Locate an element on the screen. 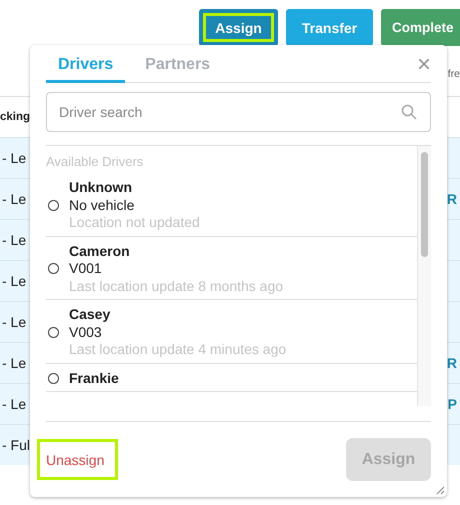 Image resolution: width=460 pixels, height=505 pixels. vehicle-text: No vehicle is located at coordinates (102, 205).